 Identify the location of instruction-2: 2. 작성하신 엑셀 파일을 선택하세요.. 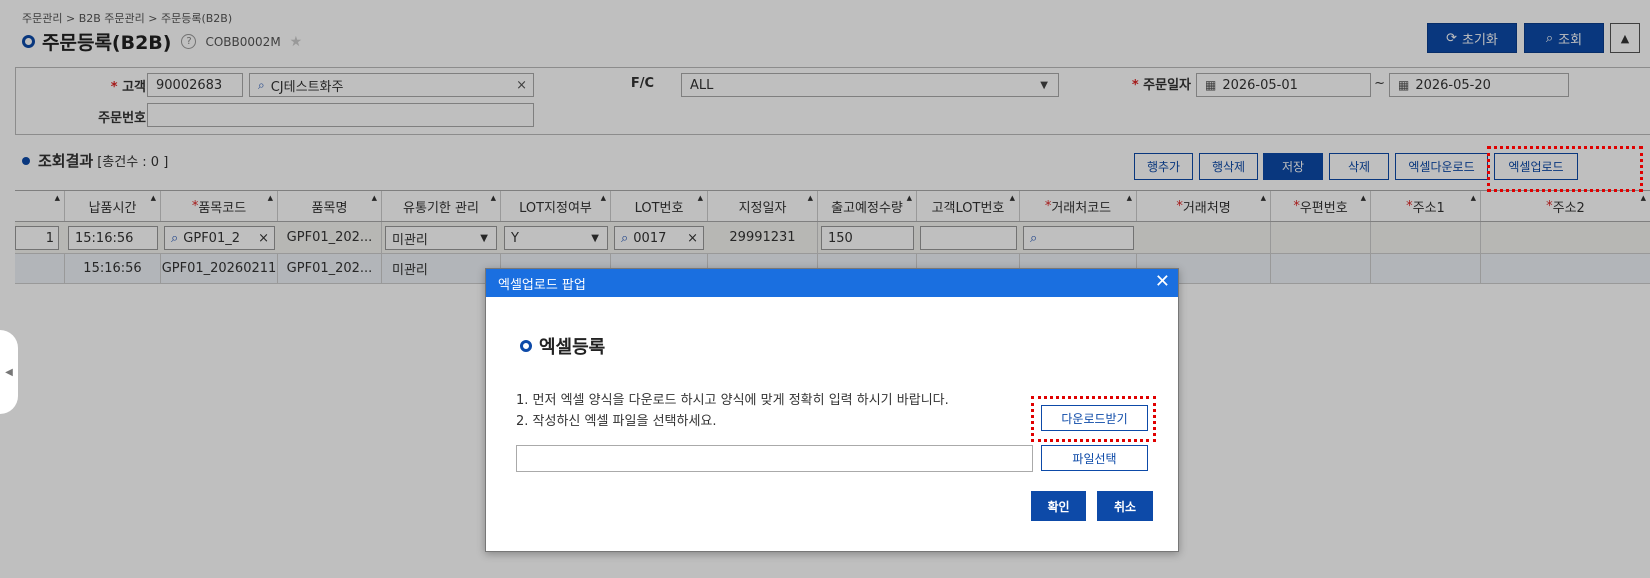
(616, 421).